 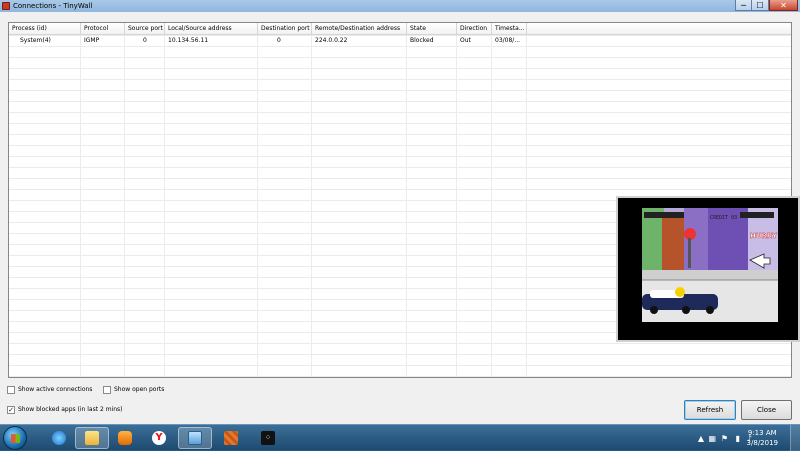 I want to click on windows-taskbar: Y ⁘ ▲ ▦ ⚑ ▮ ♪ 9:13 AM 3/8/2019, so click(x=400, y=437).